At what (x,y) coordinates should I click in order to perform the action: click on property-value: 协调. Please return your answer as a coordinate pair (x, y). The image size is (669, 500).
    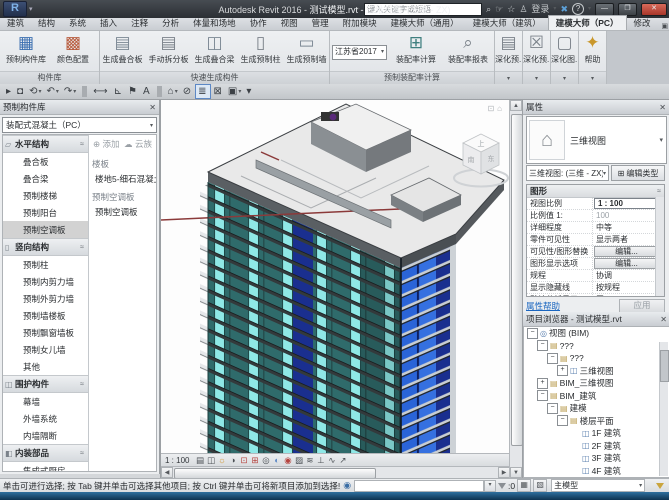
    Looking at the image, I should click on (628, 275).